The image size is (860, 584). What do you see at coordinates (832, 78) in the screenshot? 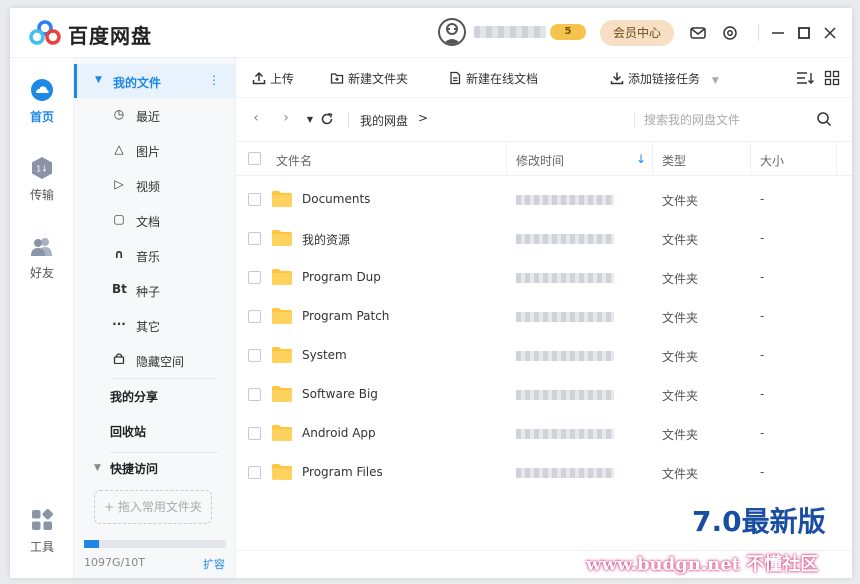
I see `grid-view-icon` at bounding box center [832, 78].